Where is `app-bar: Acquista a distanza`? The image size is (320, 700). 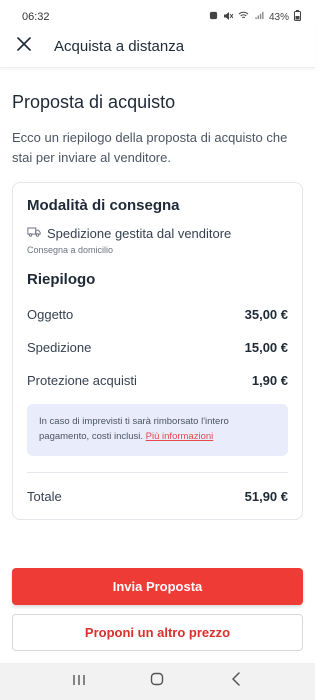
app-bar: Acquista a distanza is located at coordinates (157, 47).